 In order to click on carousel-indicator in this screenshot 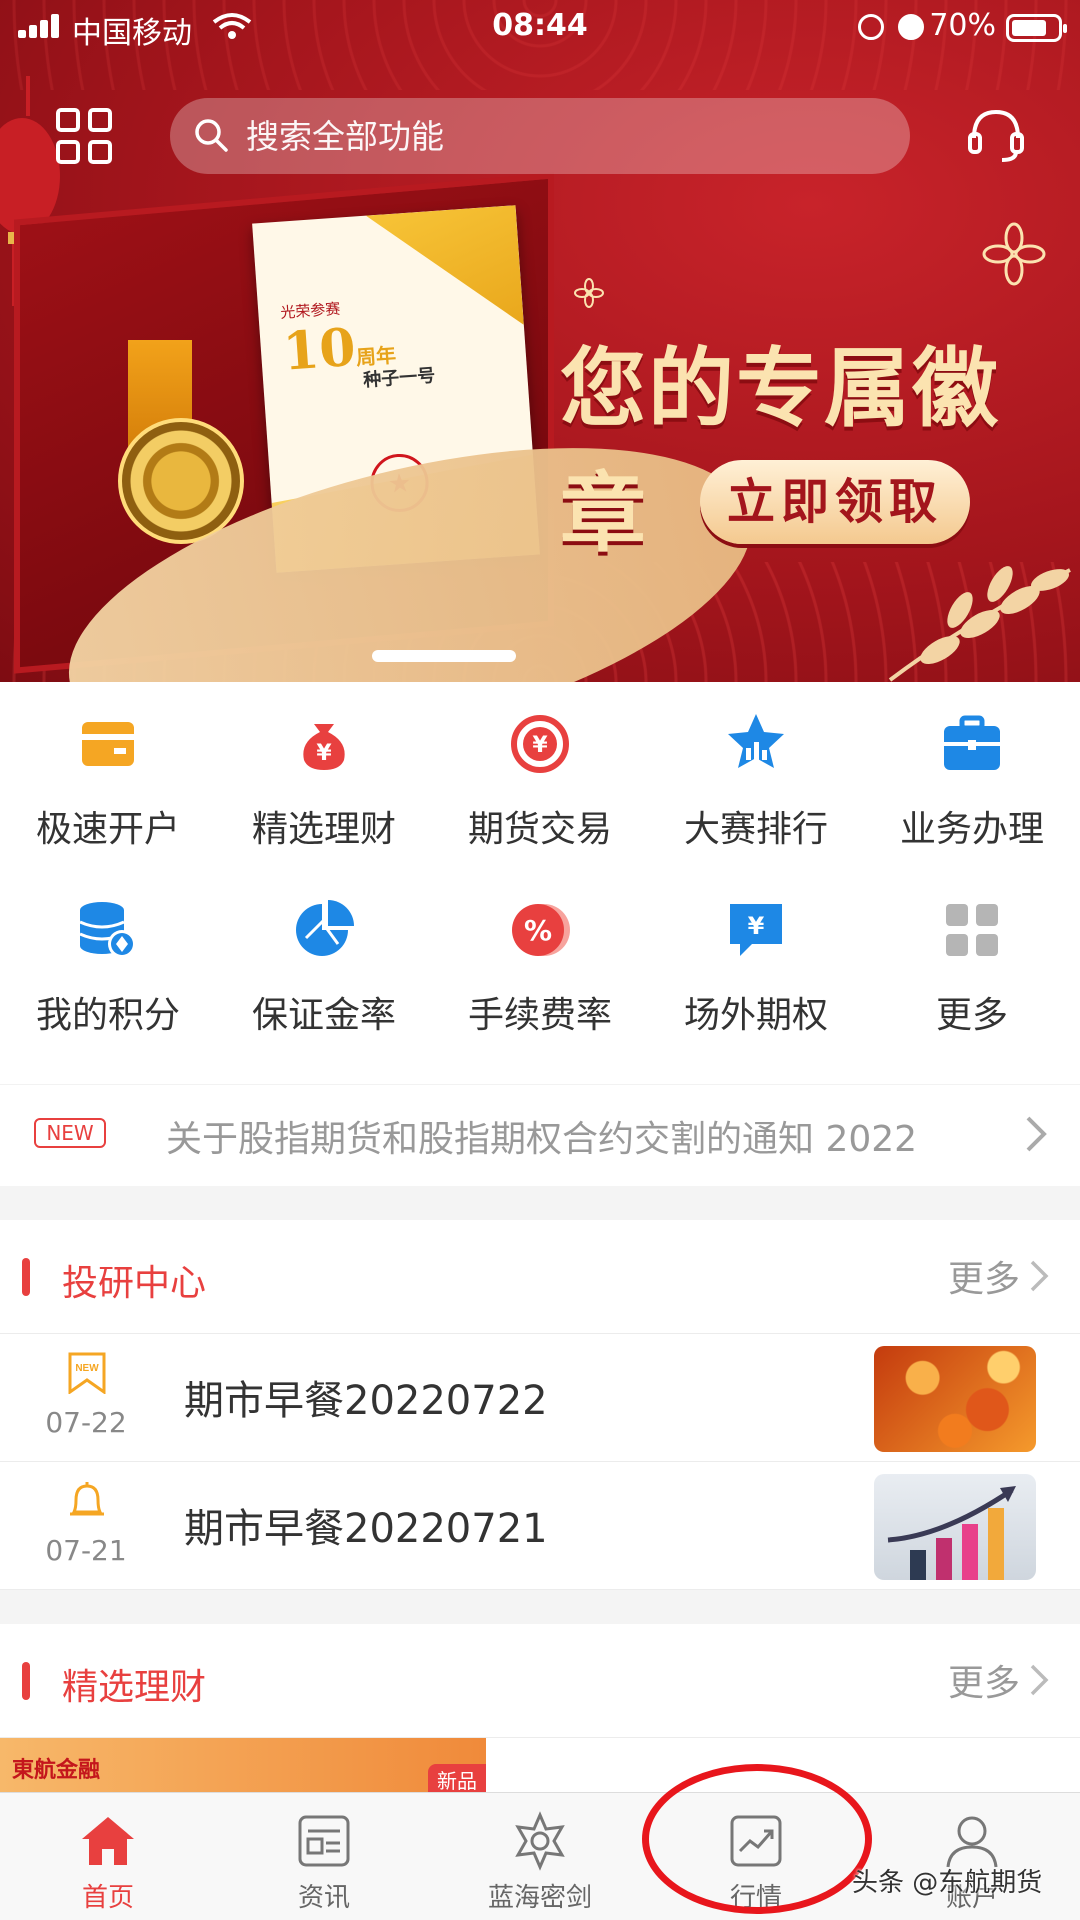, I will do `click(447, 656)`.